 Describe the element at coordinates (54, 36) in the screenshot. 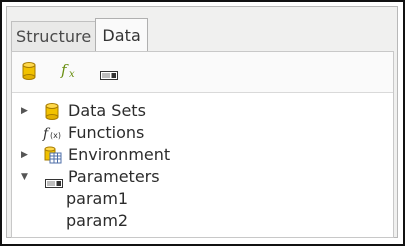

I see `tab-structure: Structure` at that location.